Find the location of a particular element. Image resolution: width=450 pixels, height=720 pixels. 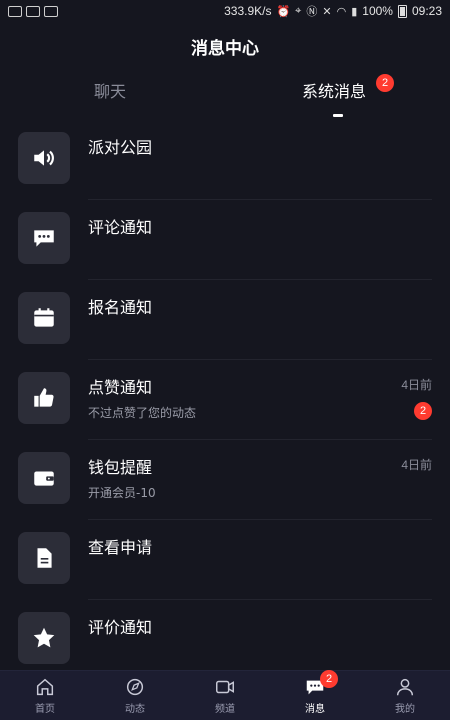

nav-label: 动态 is located at coordinates (135, 709).